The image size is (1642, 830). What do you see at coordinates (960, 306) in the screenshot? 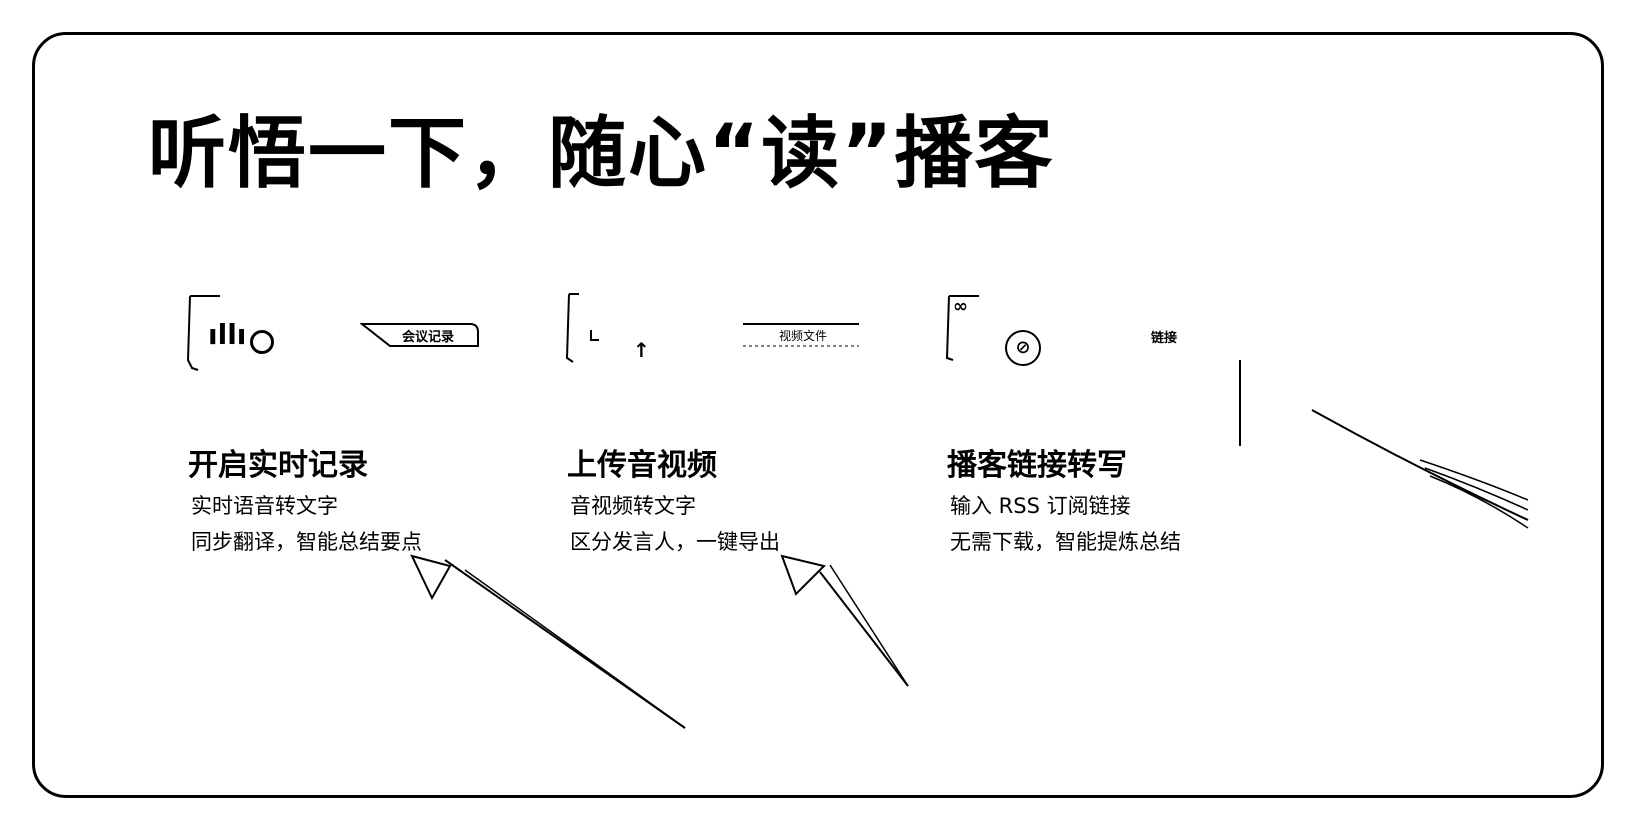
I see `infinity-icon: ∞` at bounding box center [960, 306].